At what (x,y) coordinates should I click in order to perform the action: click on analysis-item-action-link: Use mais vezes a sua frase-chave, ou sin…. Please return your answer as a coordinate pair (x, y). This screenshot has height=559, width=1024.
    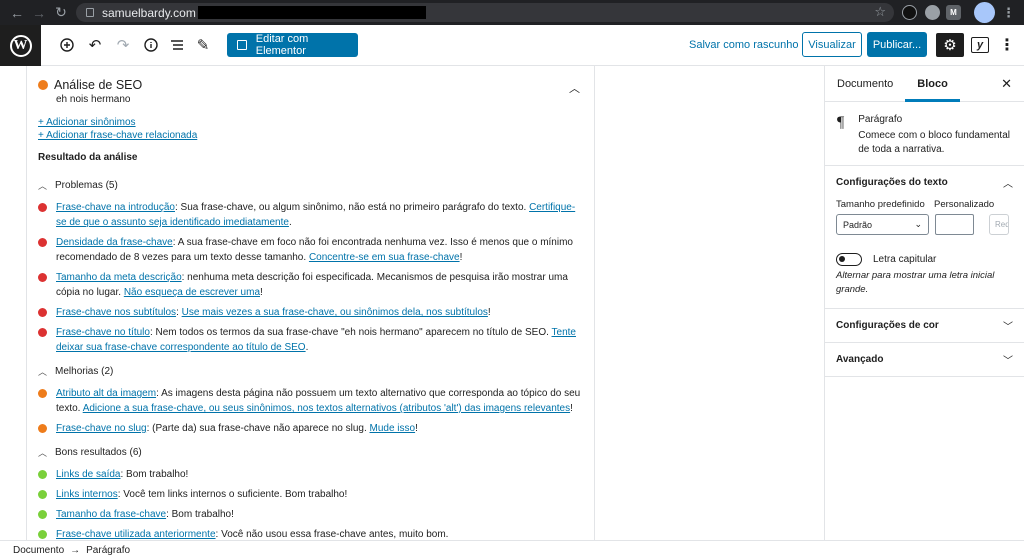
    Looking at the image, I should click on (335, 312).